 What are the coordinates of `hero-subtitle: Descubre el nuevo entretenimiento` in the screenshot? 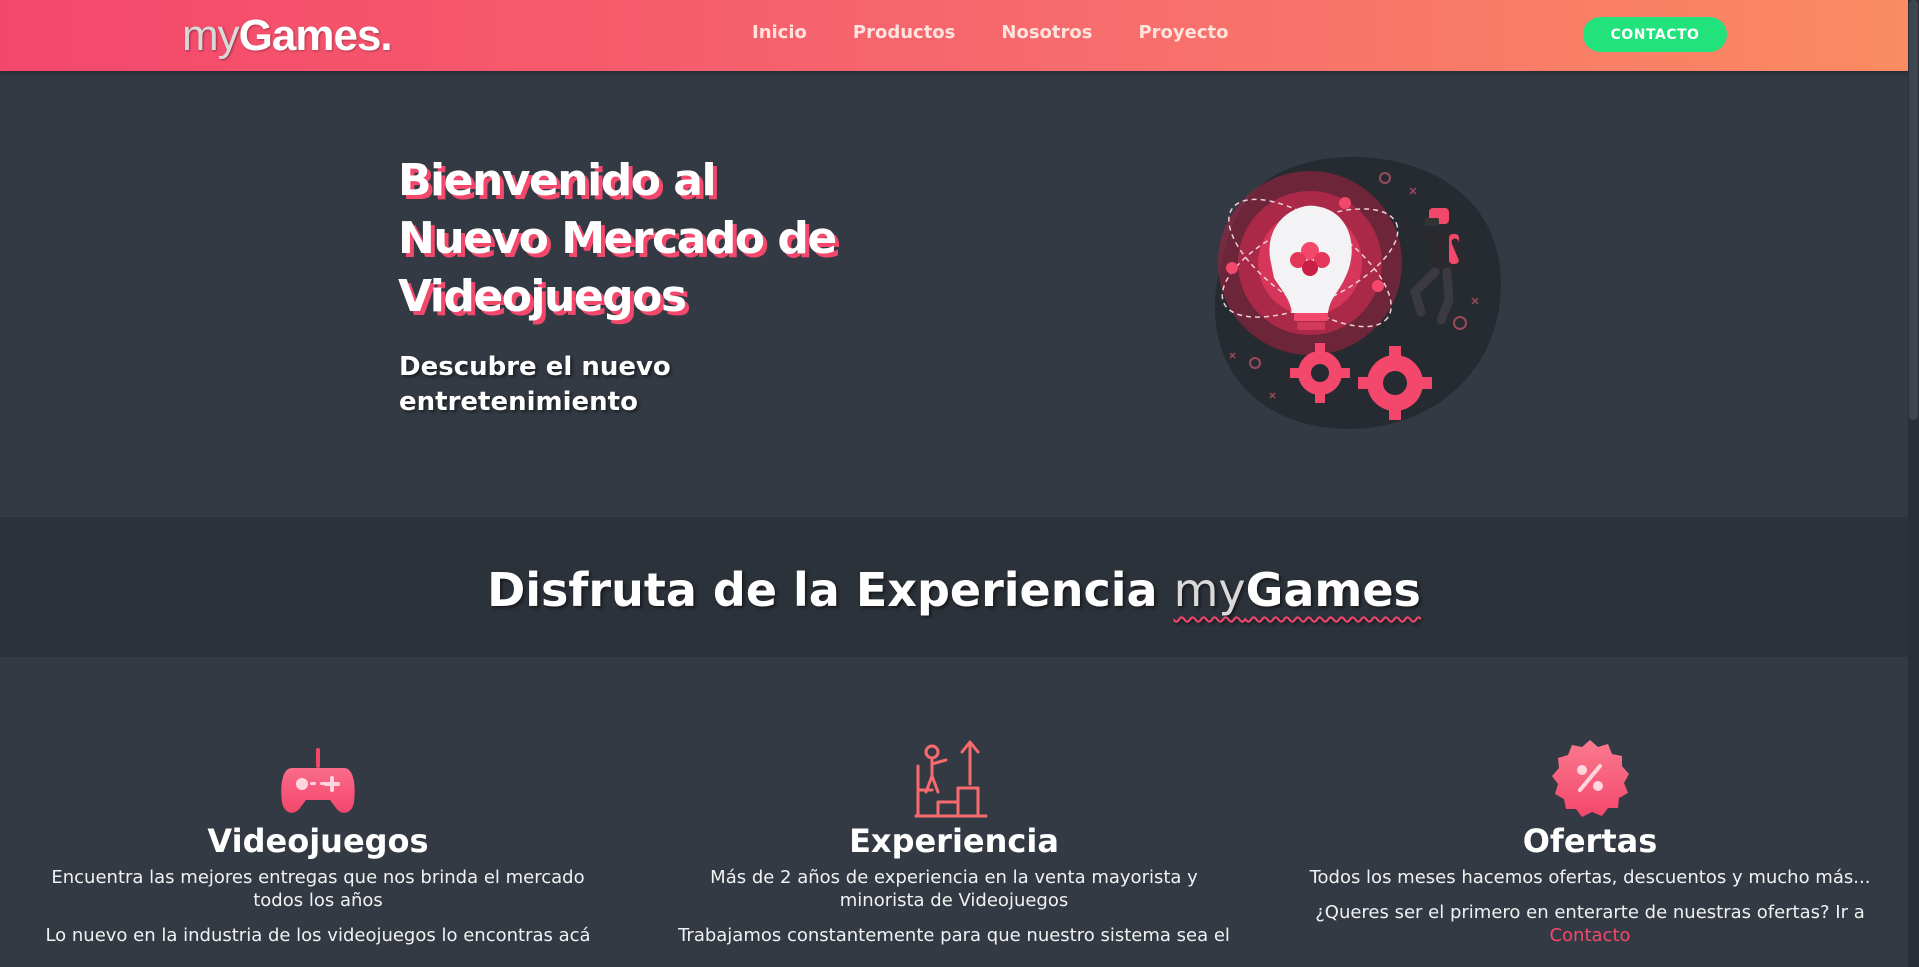 It's located at (535, 384).